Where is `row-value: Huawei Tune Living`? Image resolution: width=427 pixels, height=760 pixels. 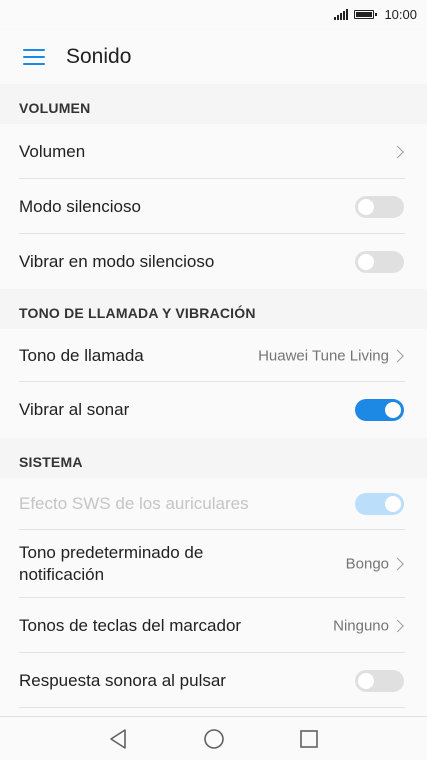
row-value: Huawei Tune Living is located at coordinates (323, 355).